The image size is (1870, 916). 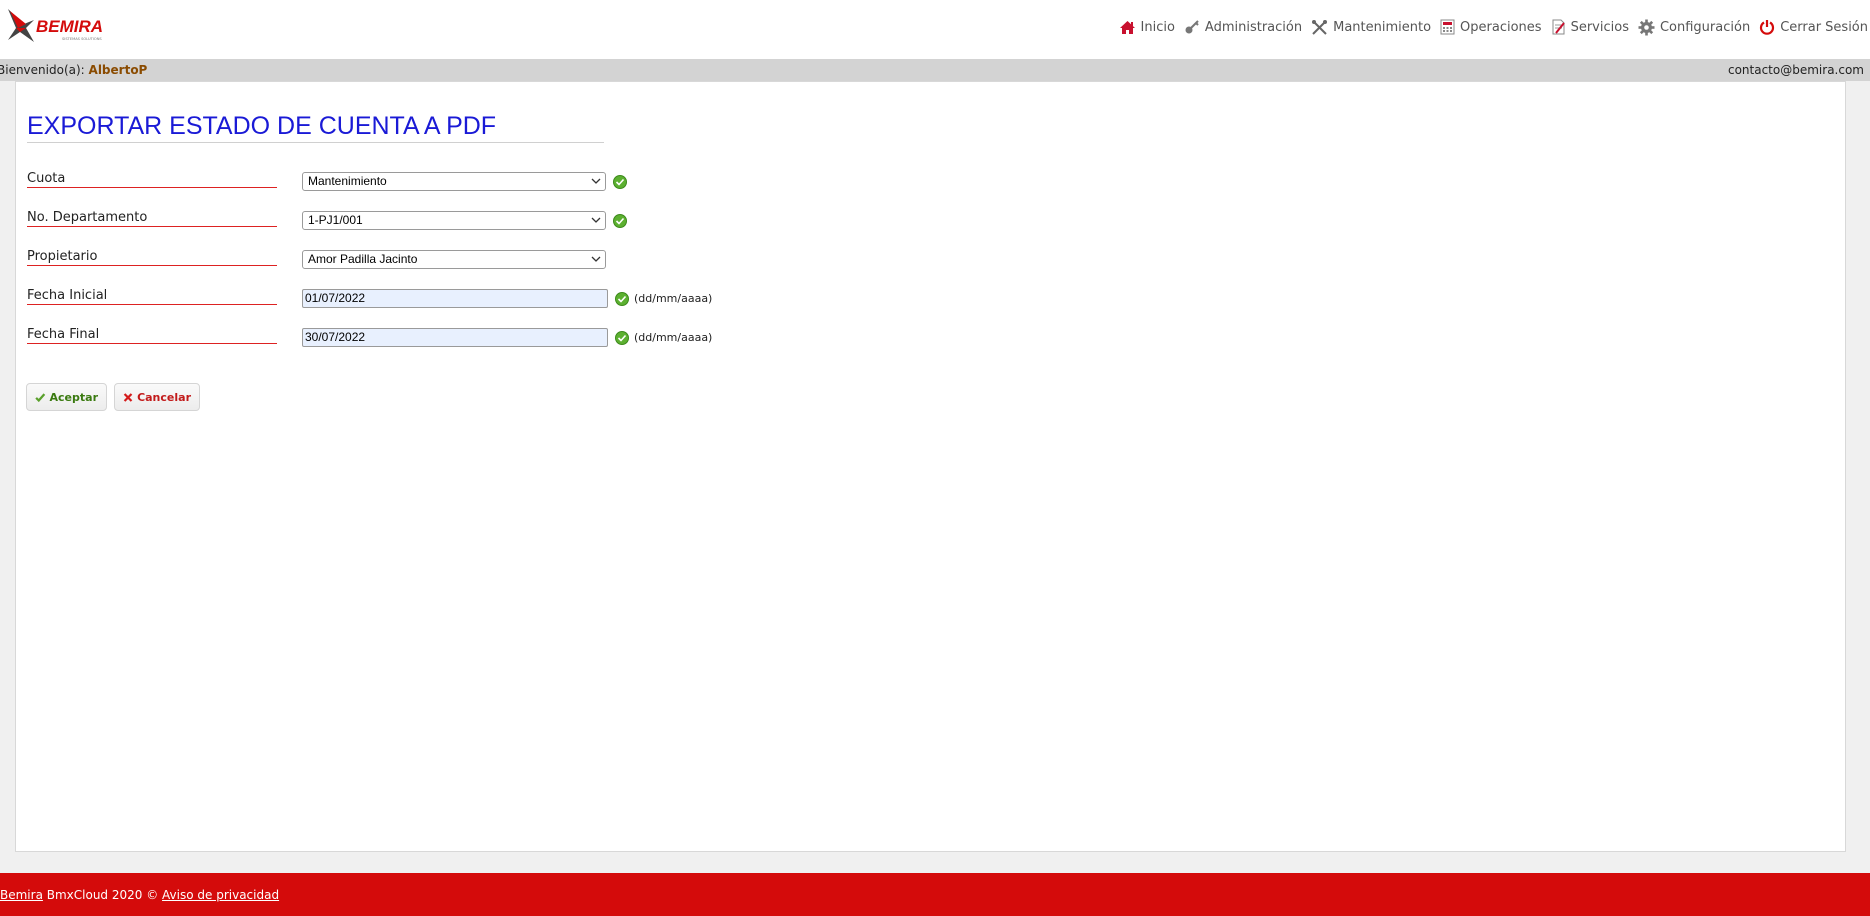 What do you see at coordinates (454, 259) in the screenshot?
I see `propietario-select: Amor Padilla Jacinto` at bounding box center [454, 259].